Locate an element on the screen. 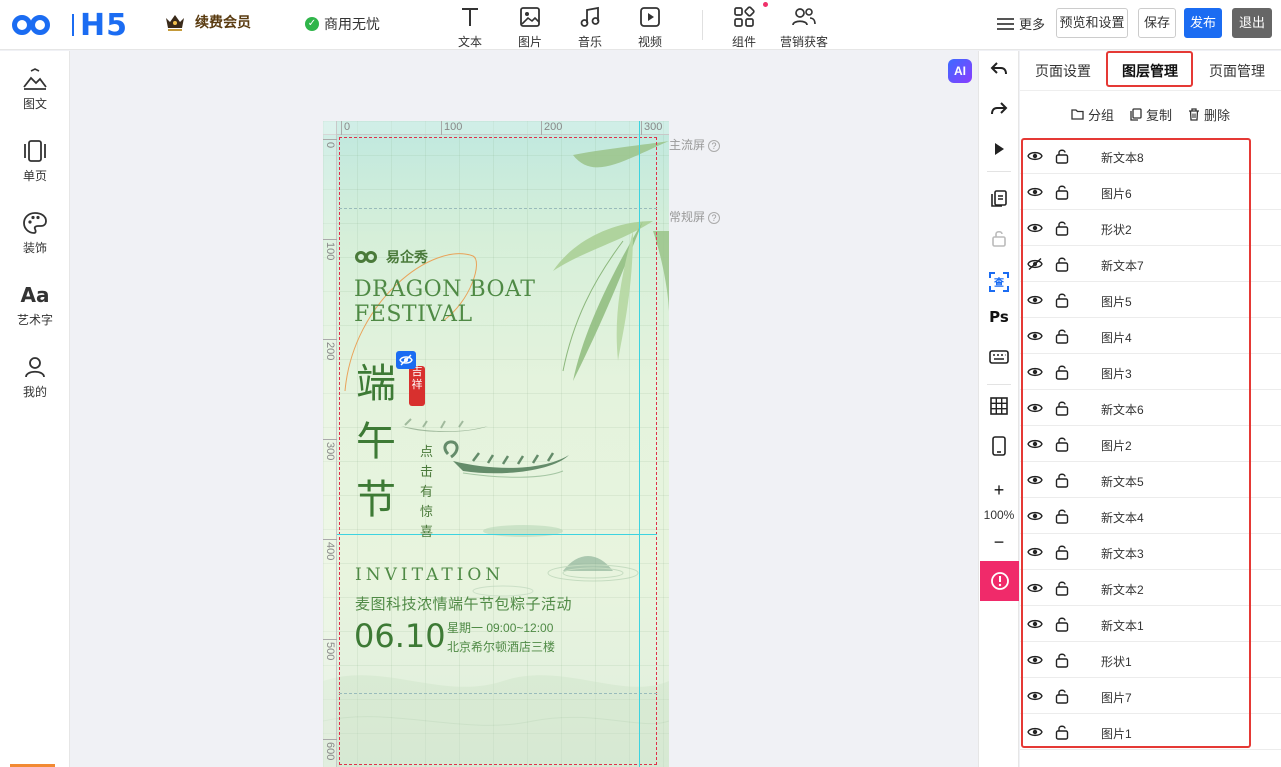 The image size is (1281, 767). tool-image: 图片 is located at coordinates (530, 27).